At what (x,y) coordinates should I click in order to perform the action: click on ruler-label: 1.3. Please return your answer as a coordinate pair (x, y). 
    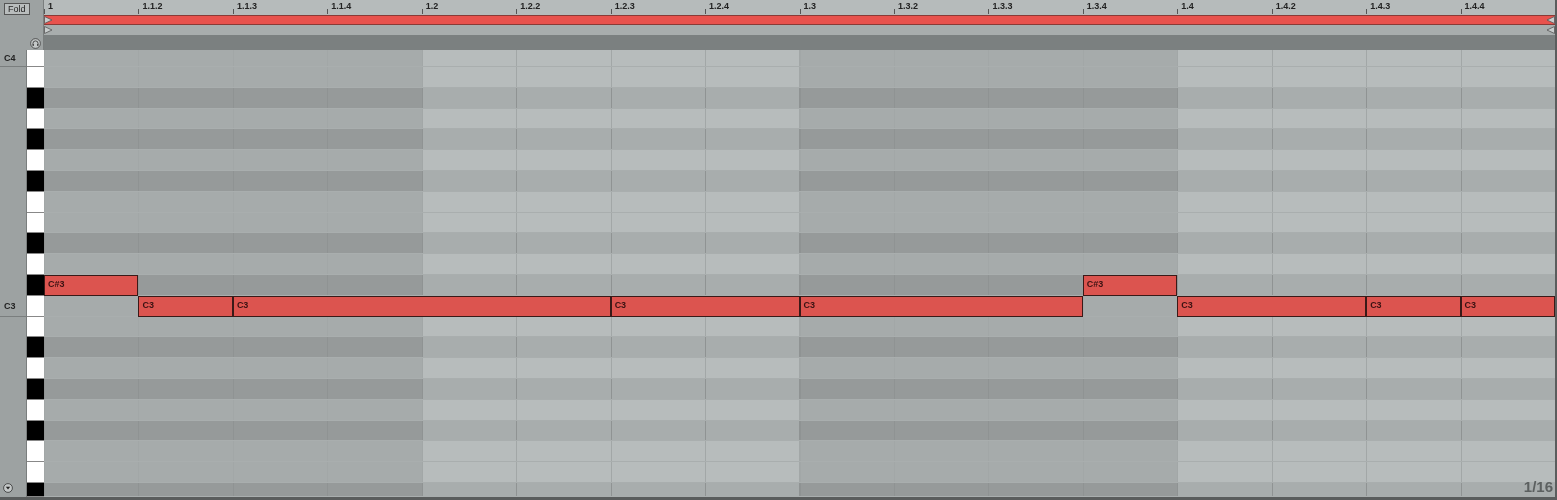
    Looking at the image, I should click on (809, 6).